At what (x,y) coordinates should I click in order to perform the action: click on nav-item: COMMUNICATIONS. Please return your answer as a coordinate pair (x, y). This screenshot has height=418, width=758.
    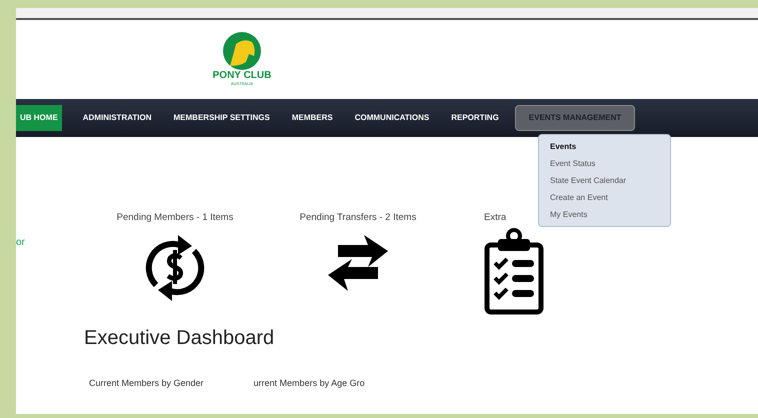
    Looking at the image, I should click on (392, 118).